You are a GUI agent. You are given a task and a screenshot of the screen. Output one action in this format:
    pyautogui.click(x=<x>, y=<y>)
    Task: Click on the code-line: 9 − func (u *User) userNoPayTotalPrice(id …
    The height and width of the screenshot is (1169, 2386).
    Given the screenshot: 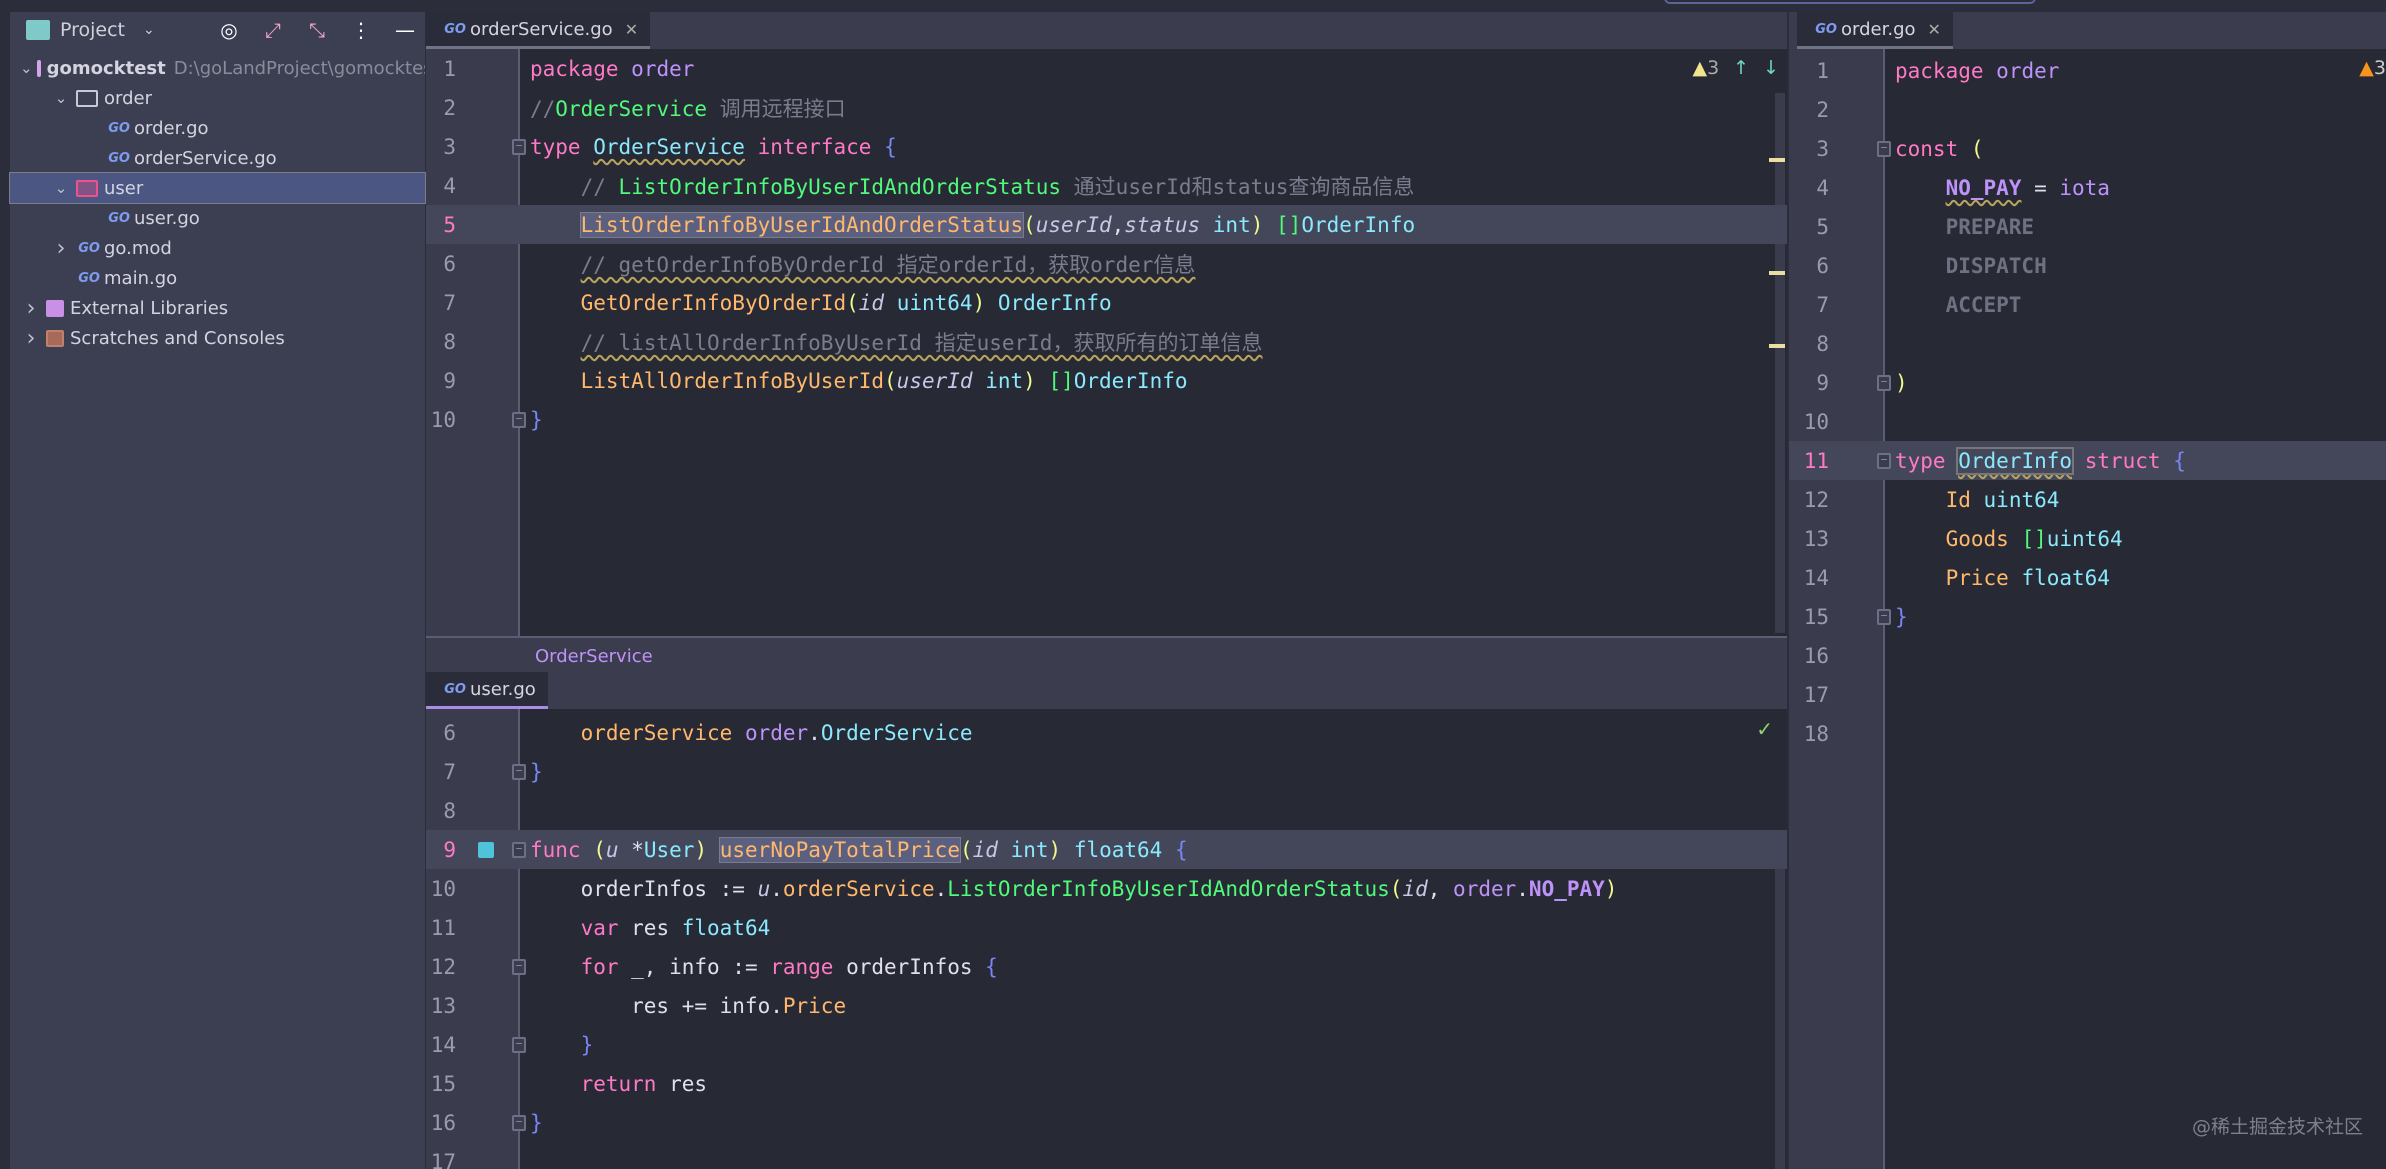 What is the action you would take?
    pyautogui.click(x=1106, y=849)
    